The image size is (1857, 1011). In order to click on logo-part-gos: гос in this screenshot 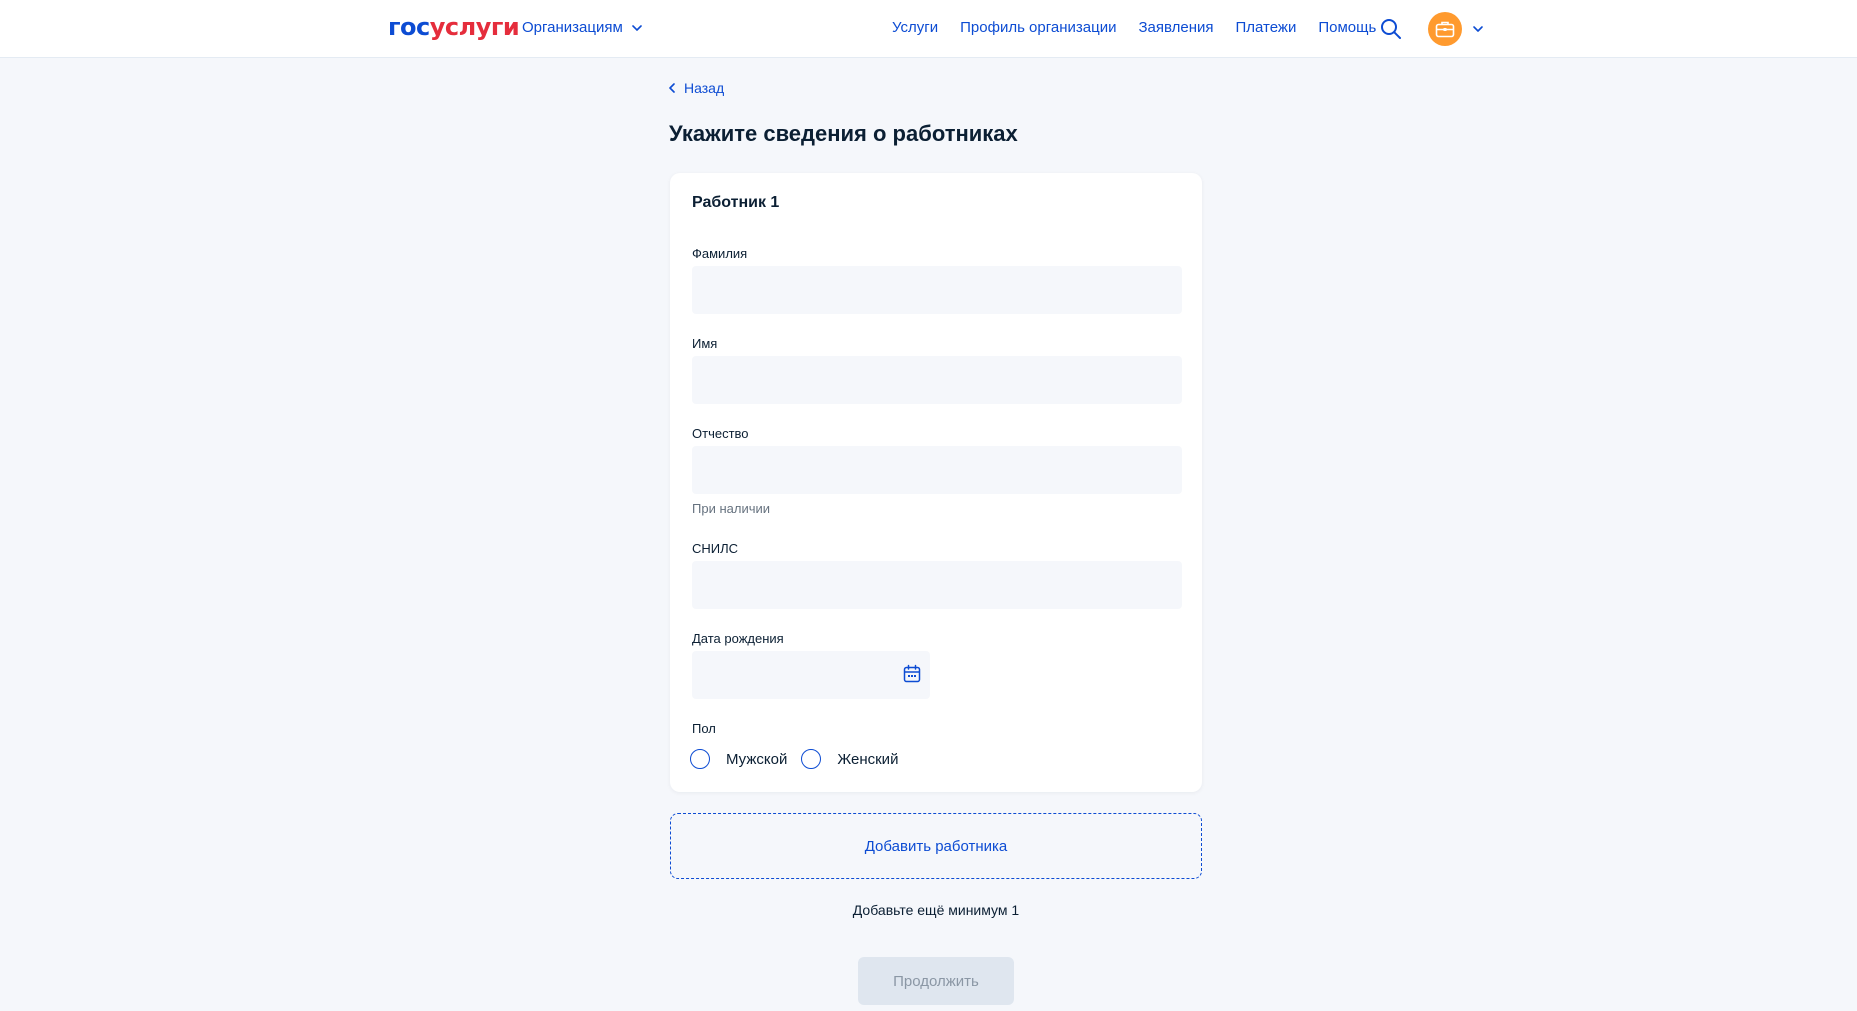, I will do `click(409, 27)`.